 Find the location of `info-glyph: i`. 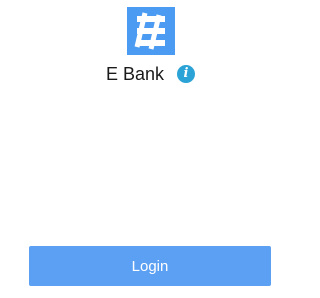

info-glyph: i is located at coordinates (186, 73).